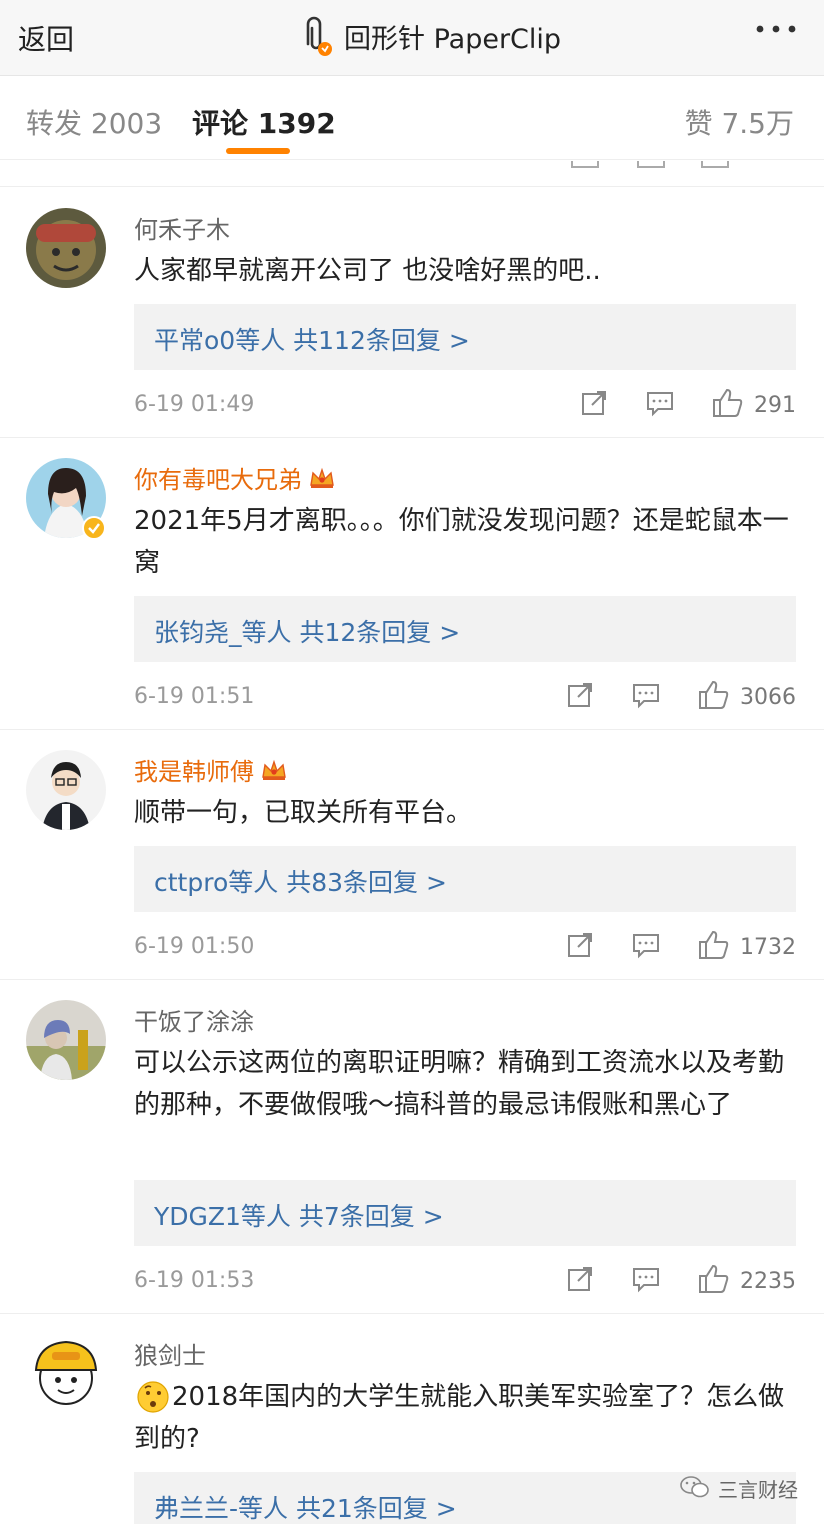 This screenshot has height=1524, width=824. Describe the element at coordinates (768, 947) in the screenshot. I see `like-count: 1732` at that location.